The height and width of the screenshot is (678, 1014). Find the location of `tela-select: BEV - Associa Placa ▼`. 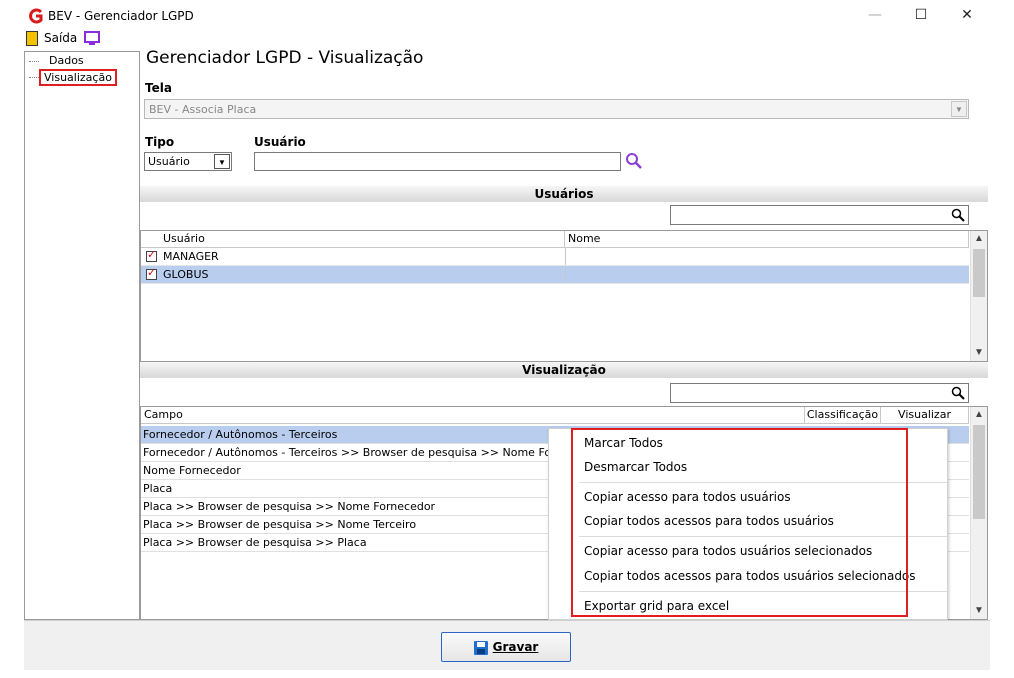

tela-select: BEV - Associa Placa ▼ is located at coordinates (556, 109).